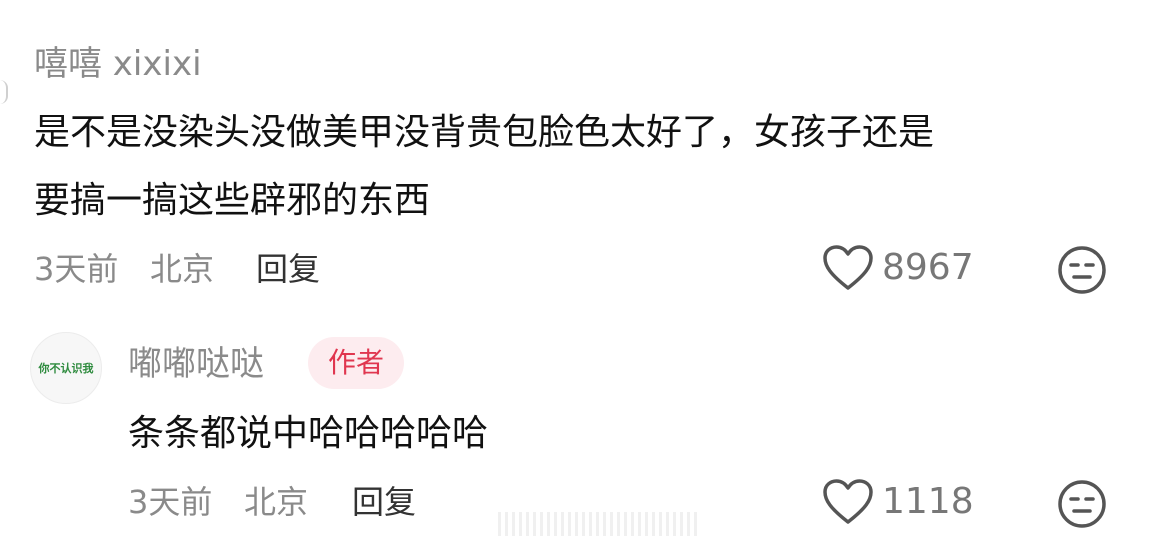 This screenshot has height=552, width=1158. What do you see at coordinates (928, 501) in the screenshot?
I see `like-count: 1118` at bounding box center [928, 501].